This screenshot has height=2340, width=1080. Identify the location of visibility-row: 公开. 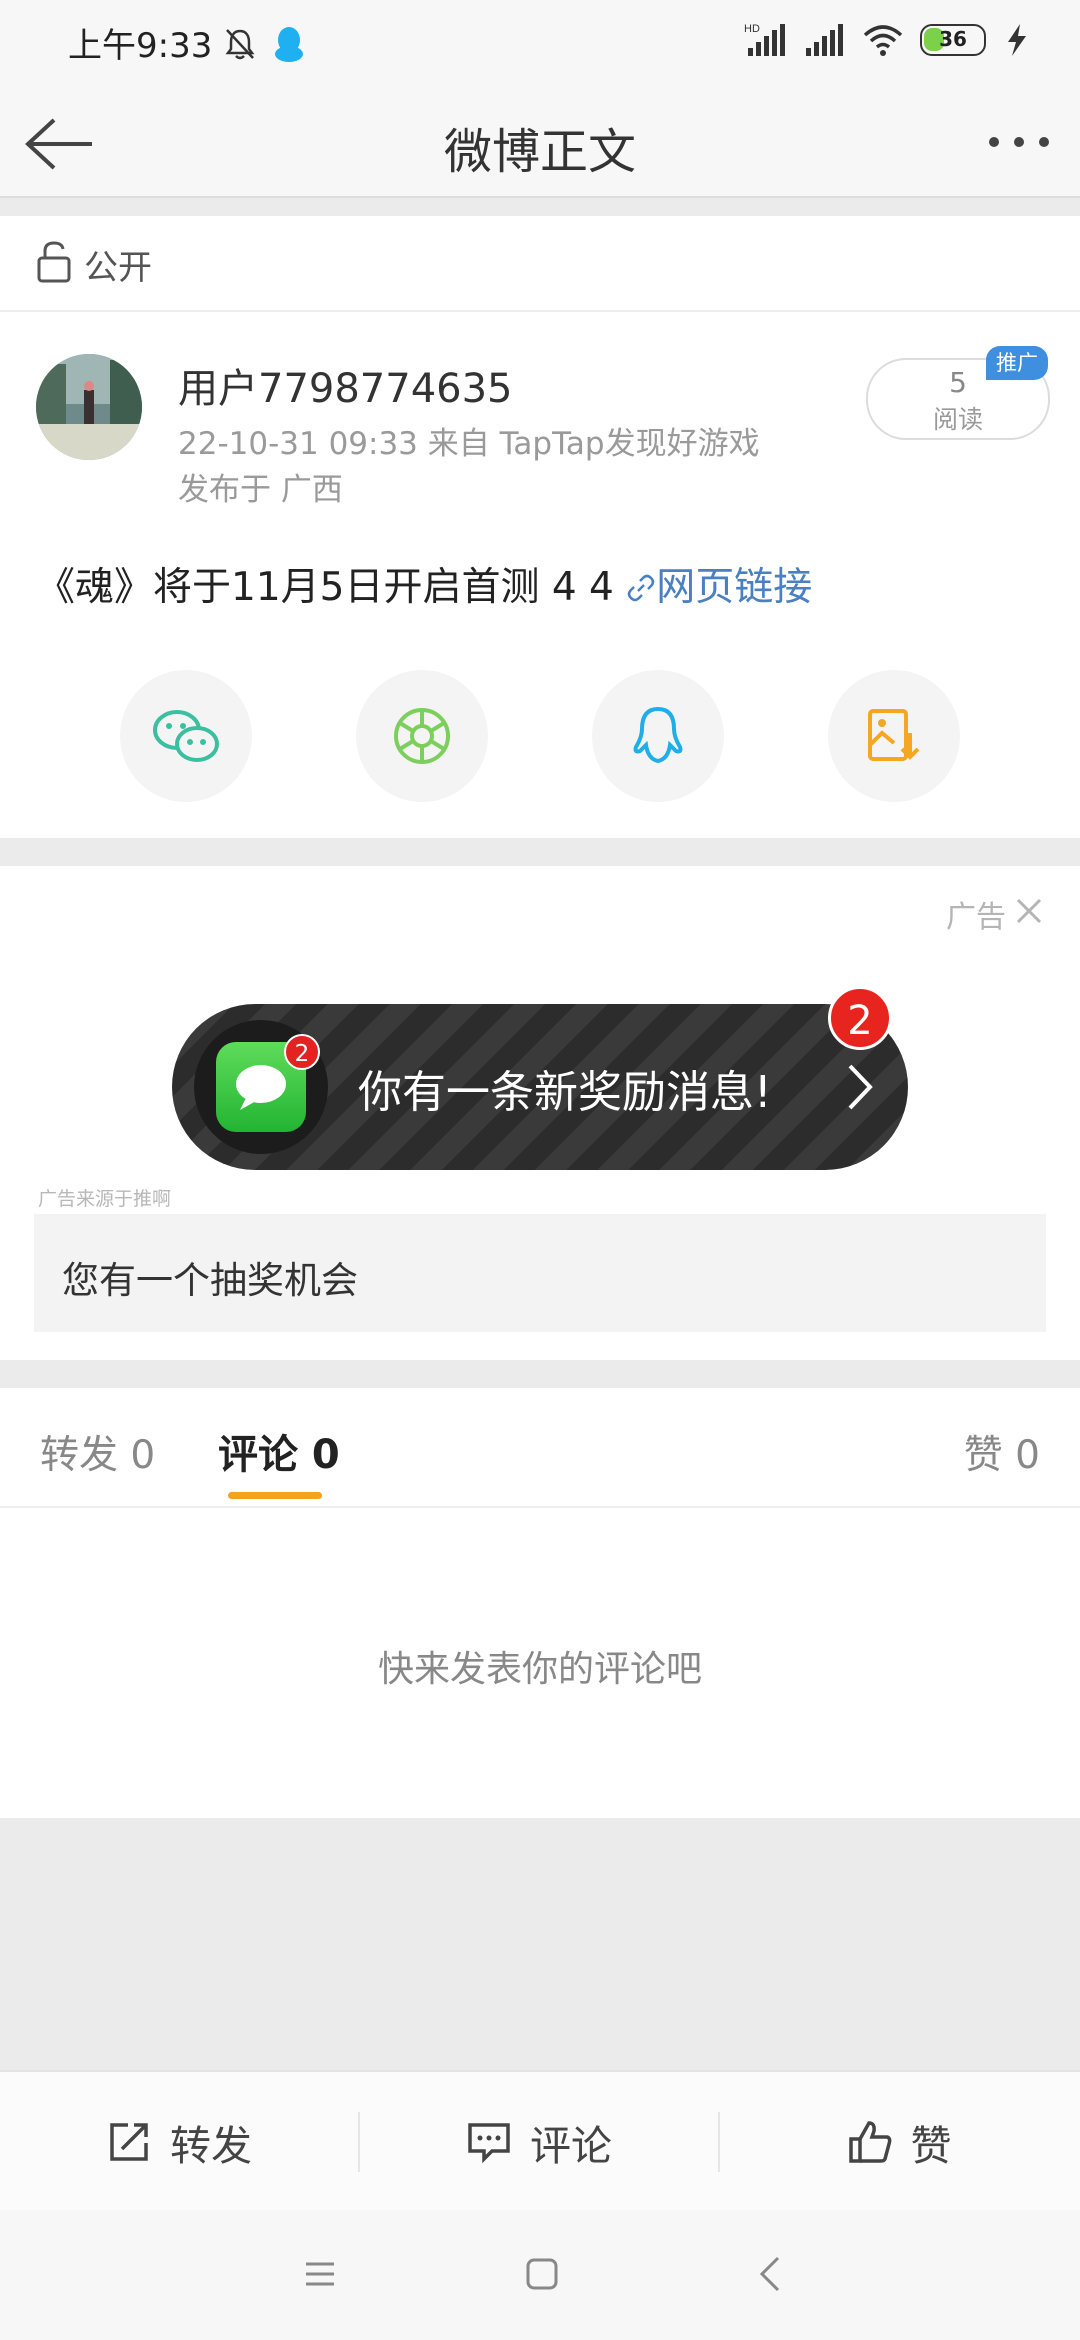
(540, 264).